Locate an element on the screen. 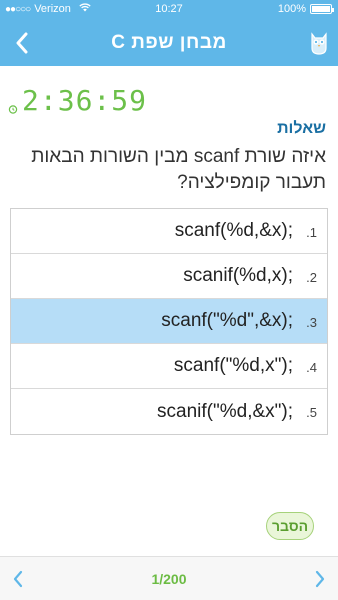 Image resolution: width=338 pixels, height=600 pixels. answer-number: .2 is located at coordinates (311, 277).